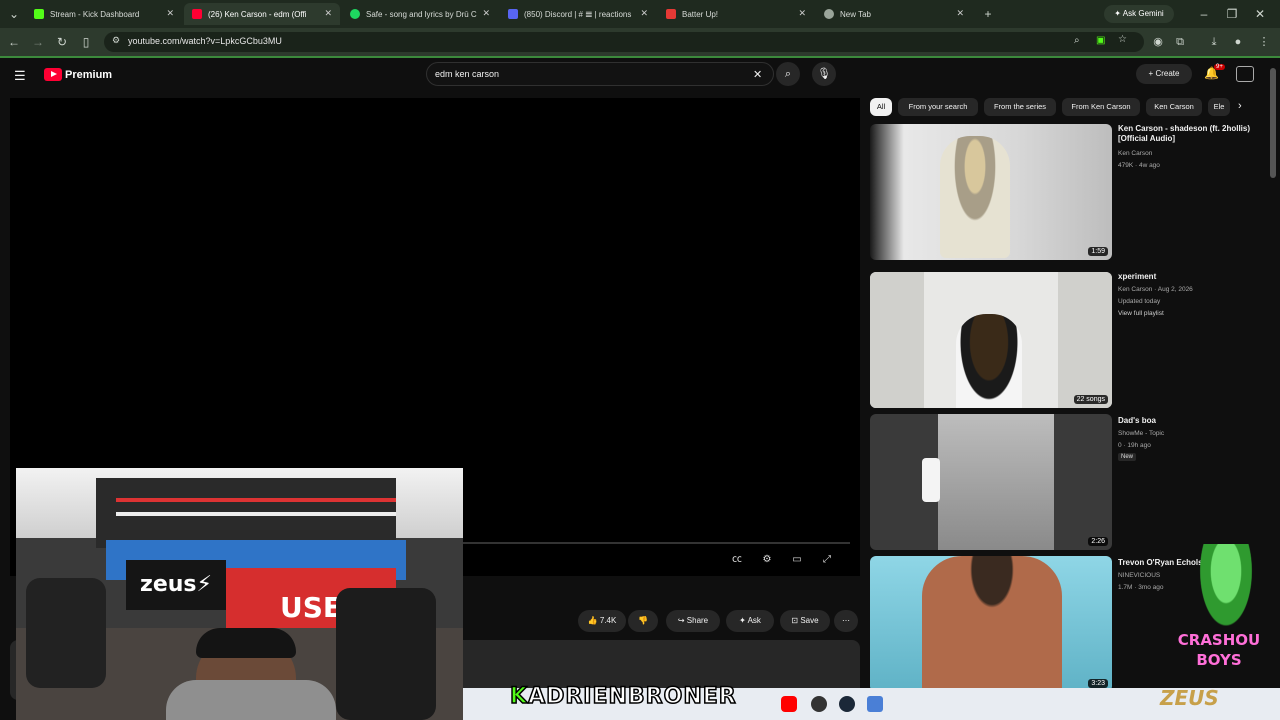  Describe the element at coordinates (600, 74) in the screenshot. I see `search-input: edm ken carson ✕` at that location.